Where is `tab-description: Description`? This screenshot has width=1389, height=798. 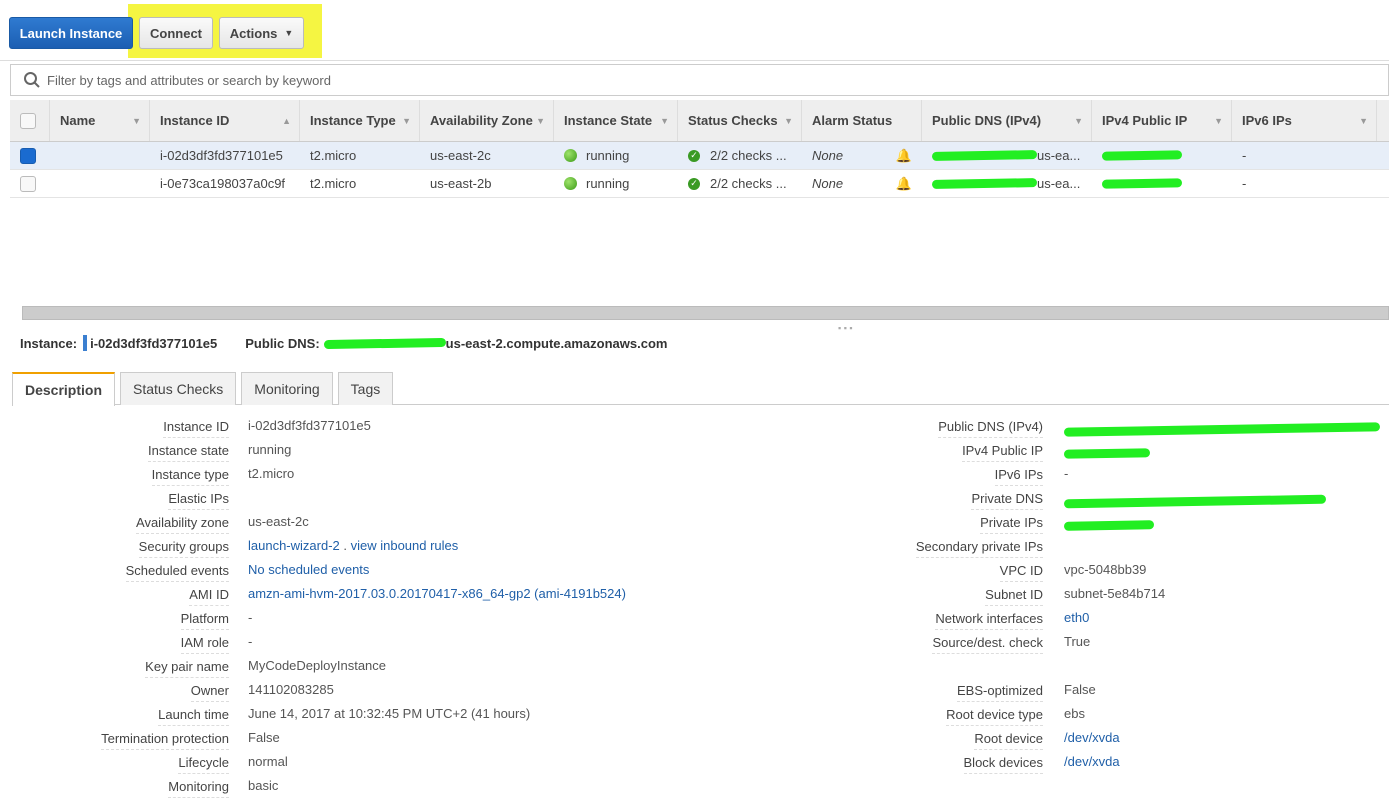
tab-description: Description is located at coordinates (64, 389).